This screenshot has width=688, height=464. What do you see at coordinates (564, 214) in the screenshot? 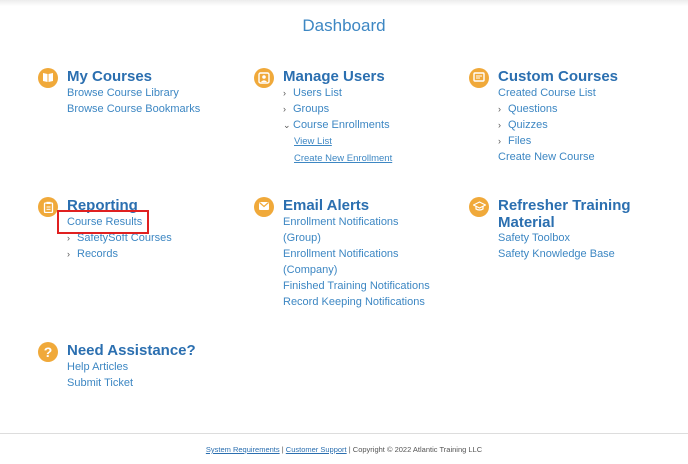
I see `refresher-training-heading: Refresher Training Material` at bounding box center [564, 214].